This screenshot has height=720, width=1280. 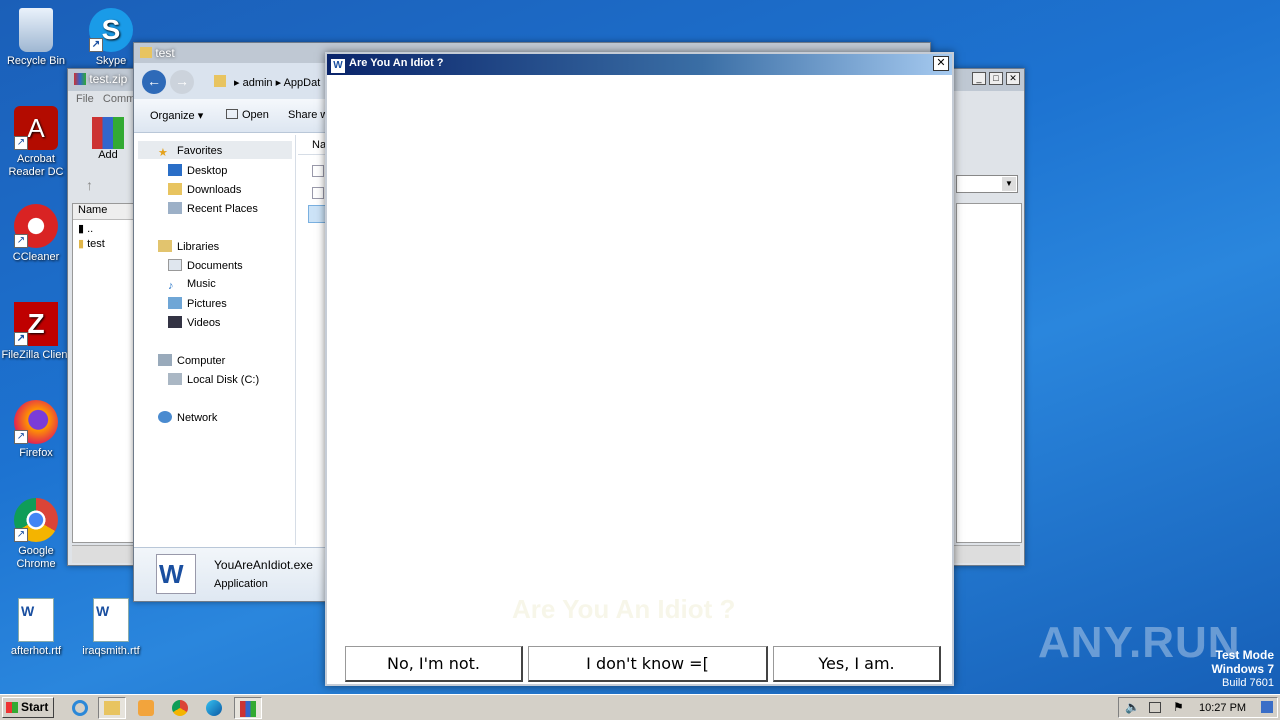 I want to click on windows-flag-icon, so click(x=12, y=707).